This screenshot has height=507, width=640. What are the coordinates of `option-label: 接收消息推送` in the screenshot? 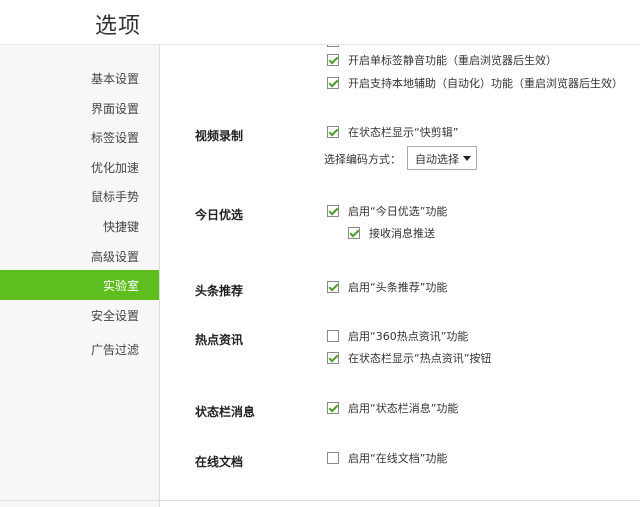 It's located at (402, 233).